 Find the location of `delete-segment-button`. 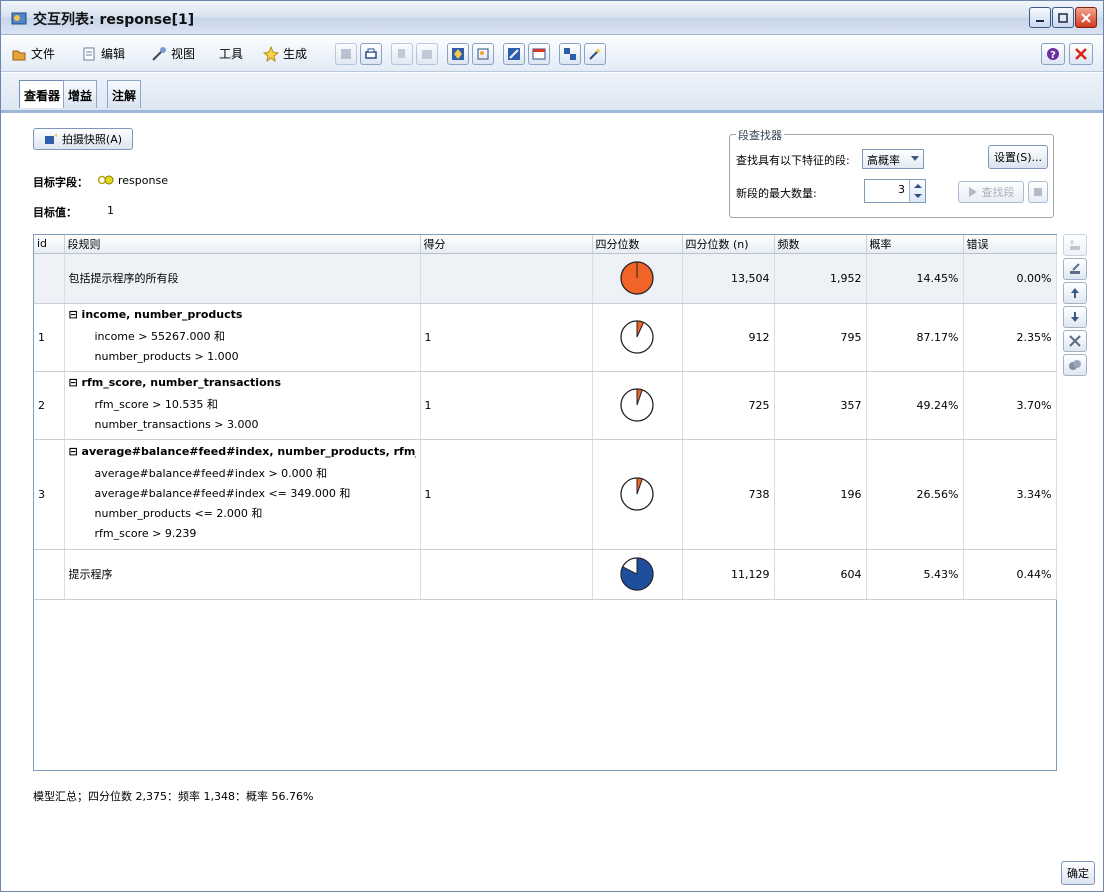

delete-segment-button is located at coordinates (1075, 341).